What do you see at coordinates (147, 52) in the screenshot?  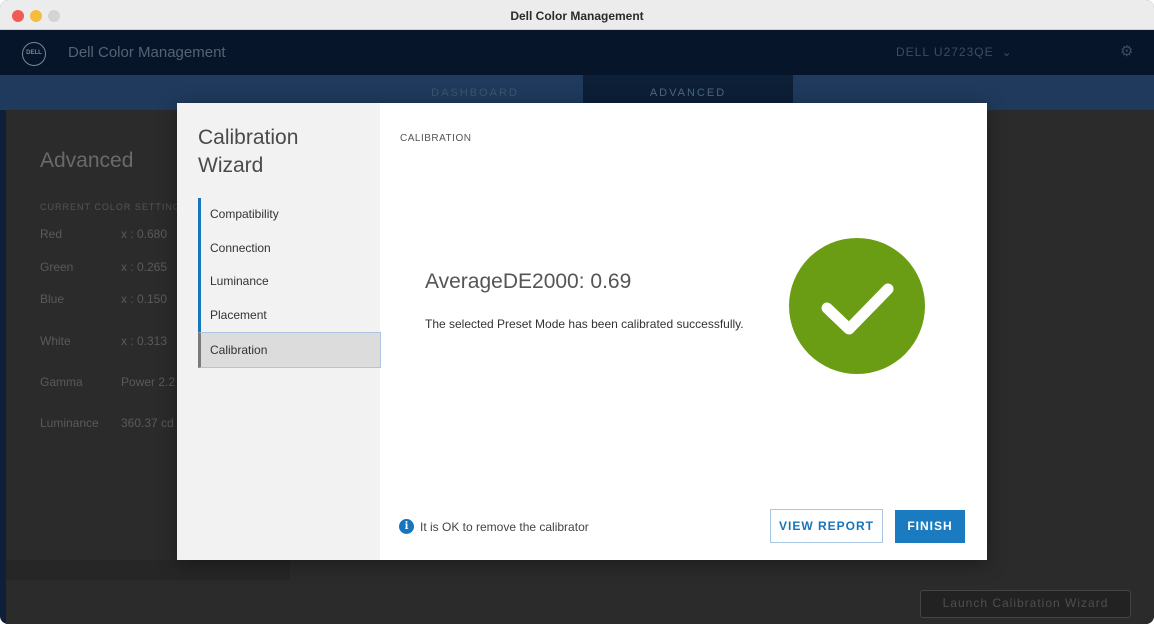 I see `app-name: Dell Color Management` at bounding box center [147, 52].